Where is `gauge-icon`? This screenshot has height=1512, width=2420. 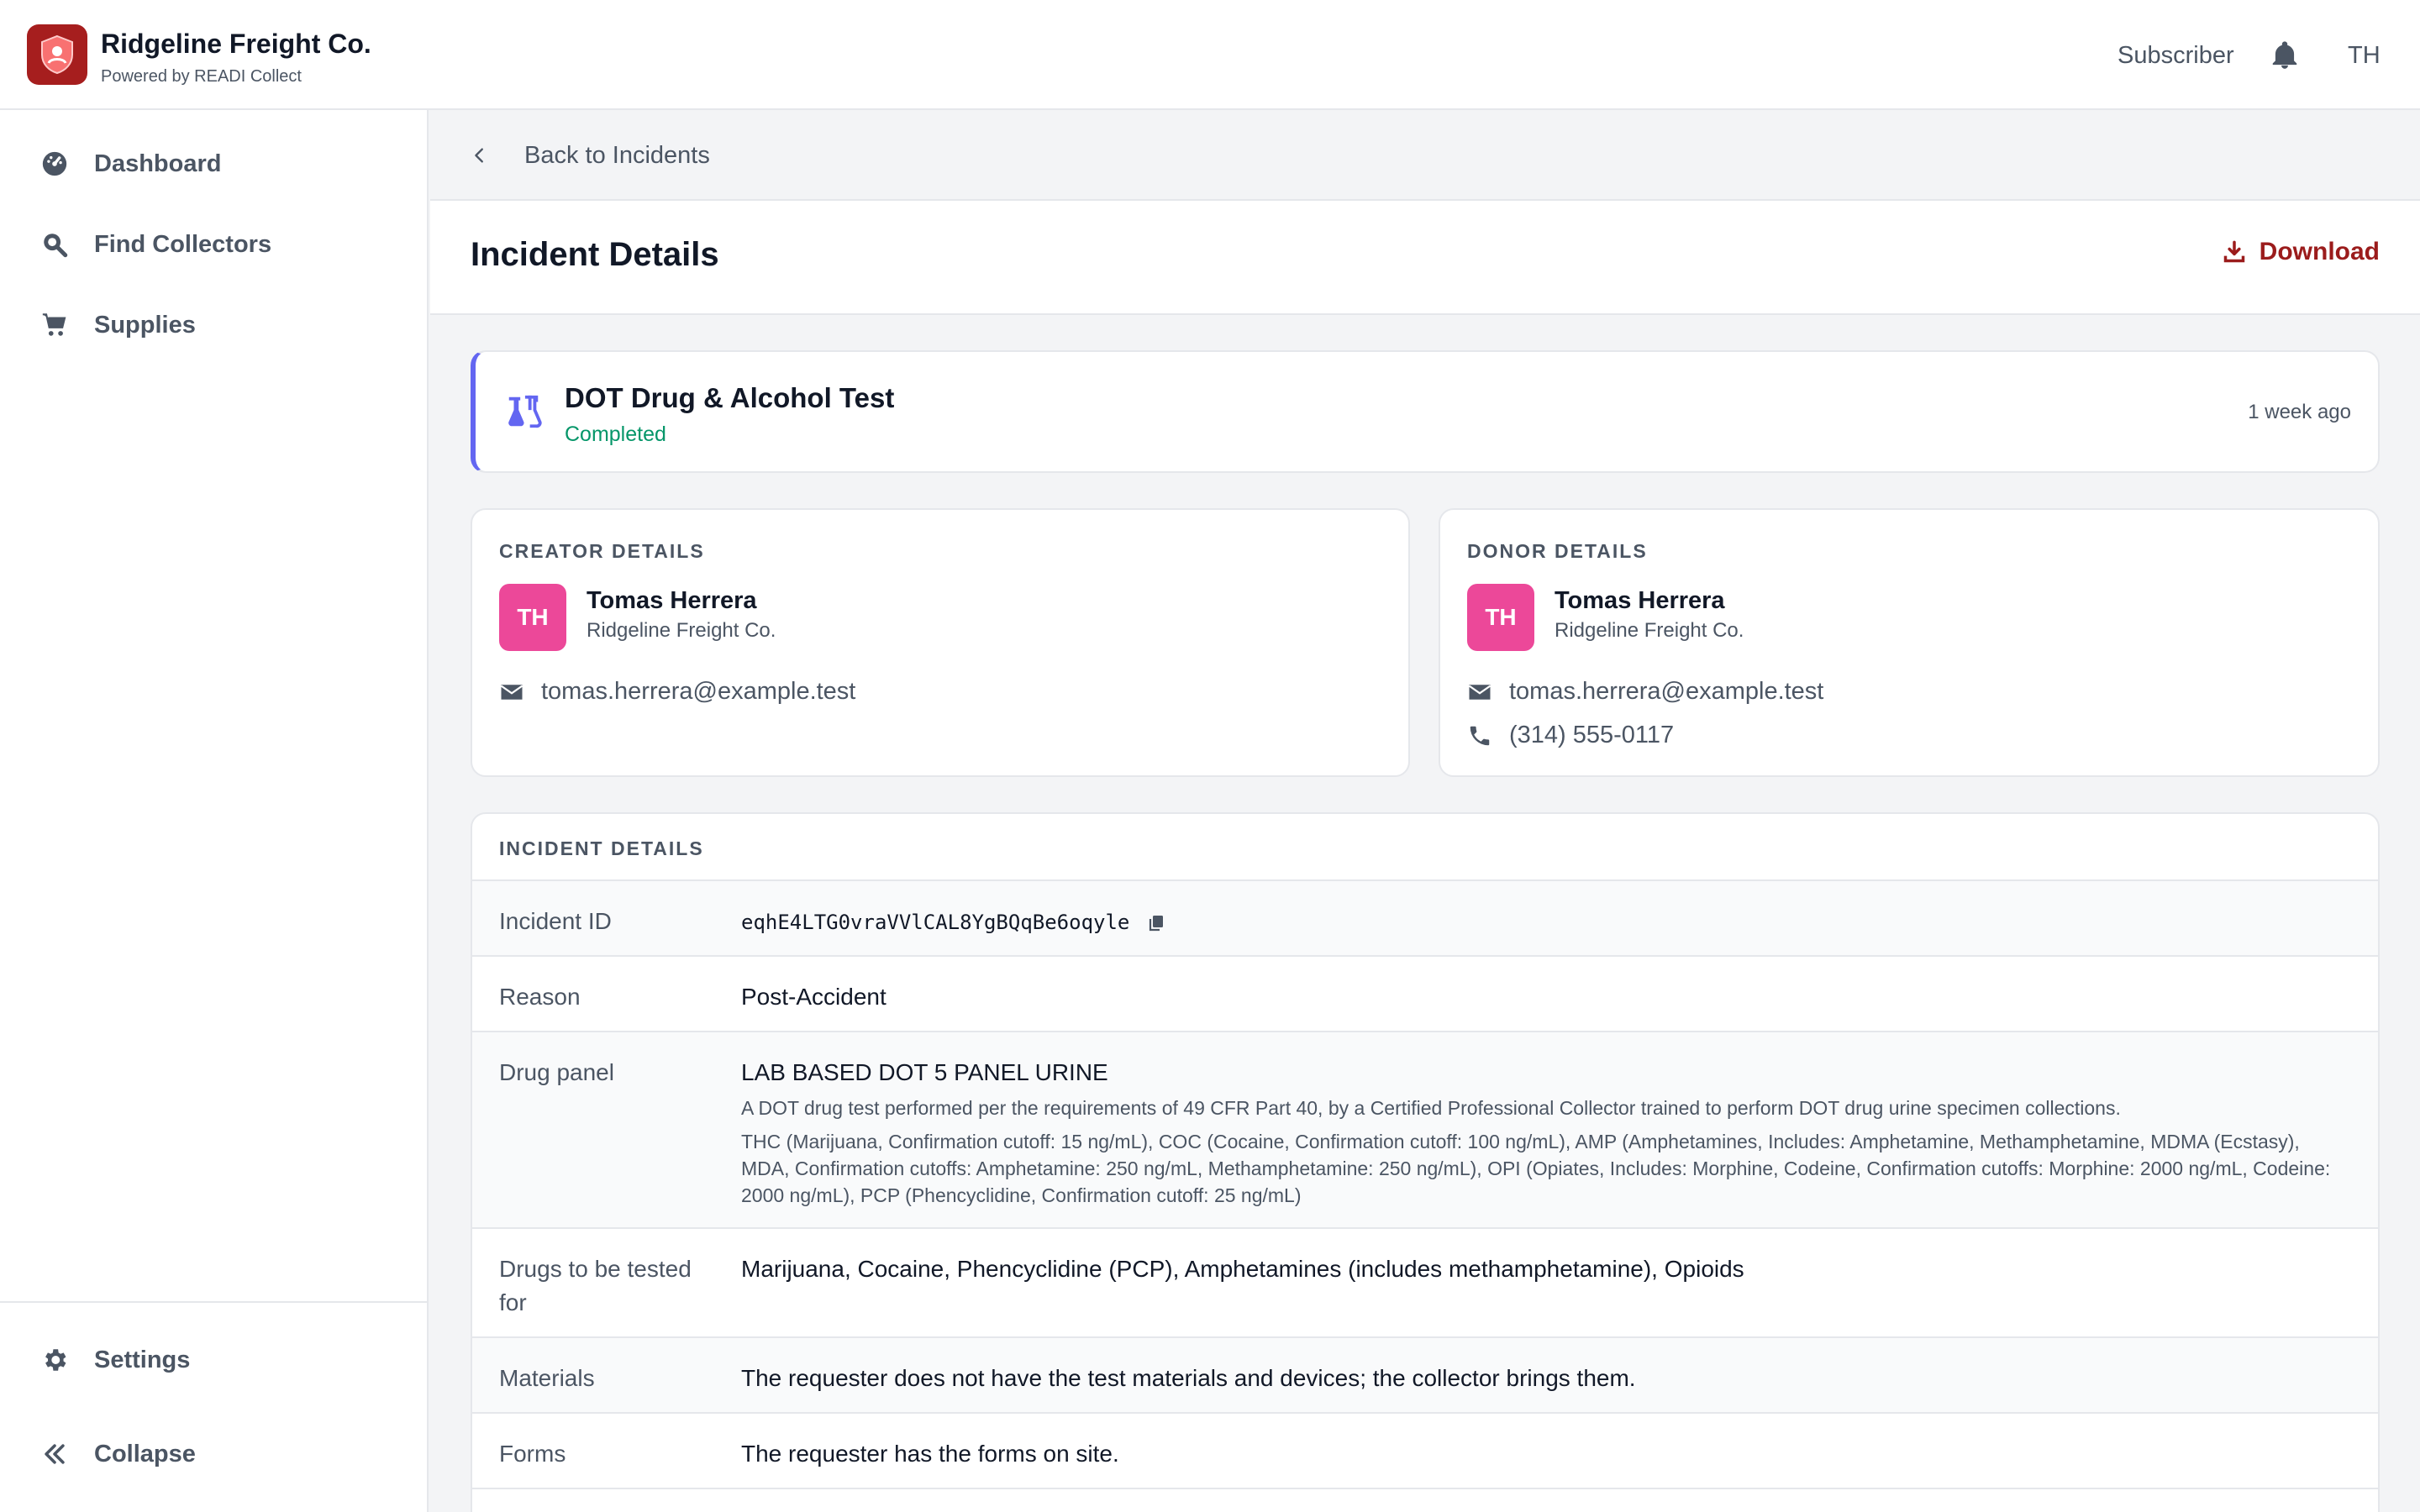
gauge-icon is located at coordinates (54, 163).